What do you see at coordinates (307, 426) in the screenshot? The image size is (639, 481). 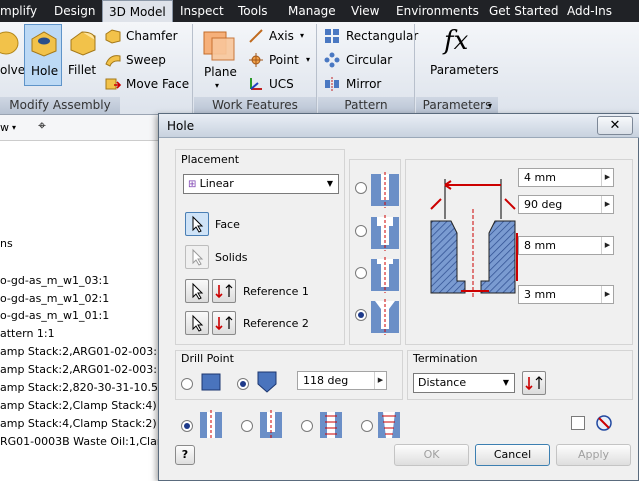 I see `tapped-hole-radio` at bounding box center [307, 426].